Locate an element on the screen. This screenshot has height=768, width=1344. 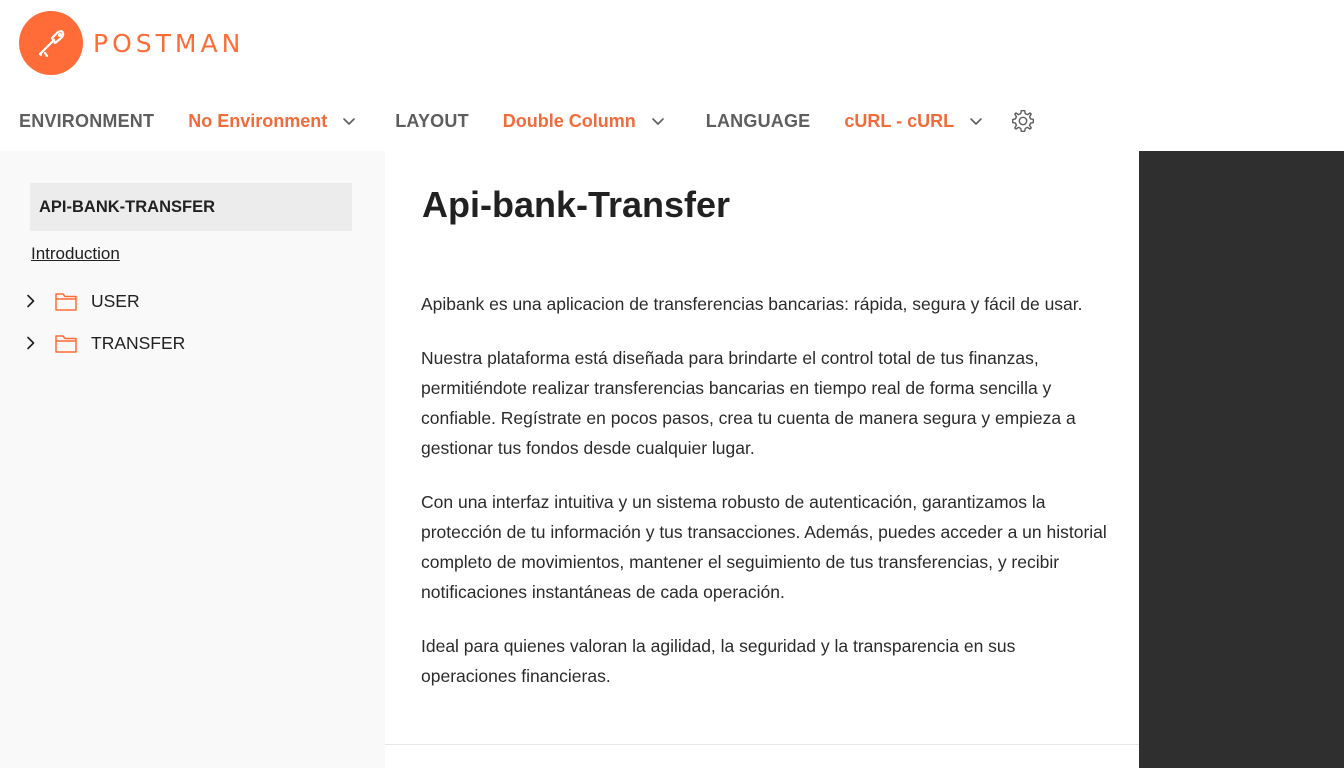
layout-value: Double Column is located at coordinates (569, 120).